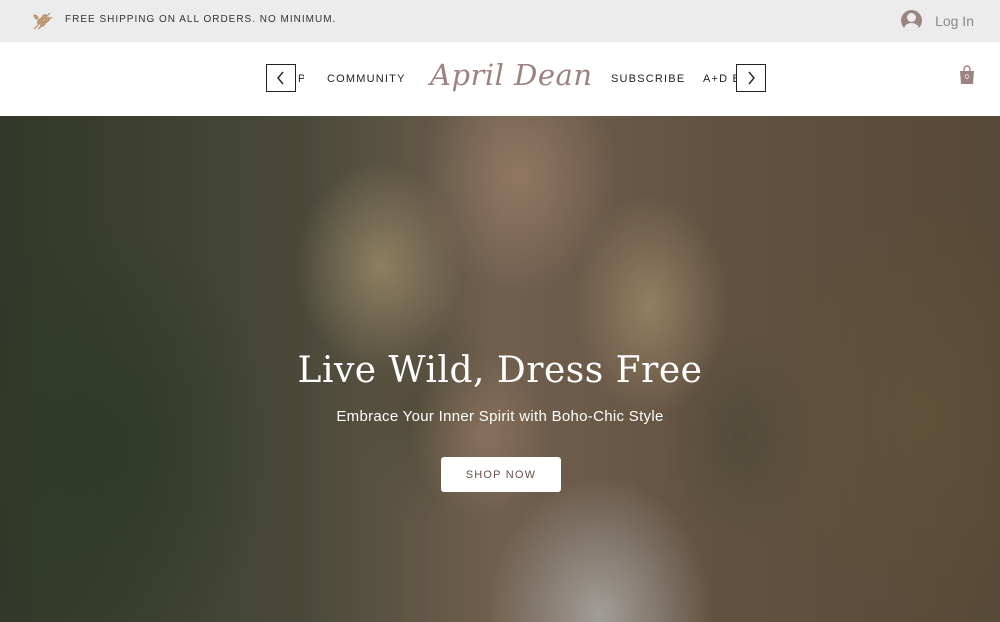  Describe the element at coordinates (511, 75) in the screenshot. I see `site-logo: April Dean` at that location.